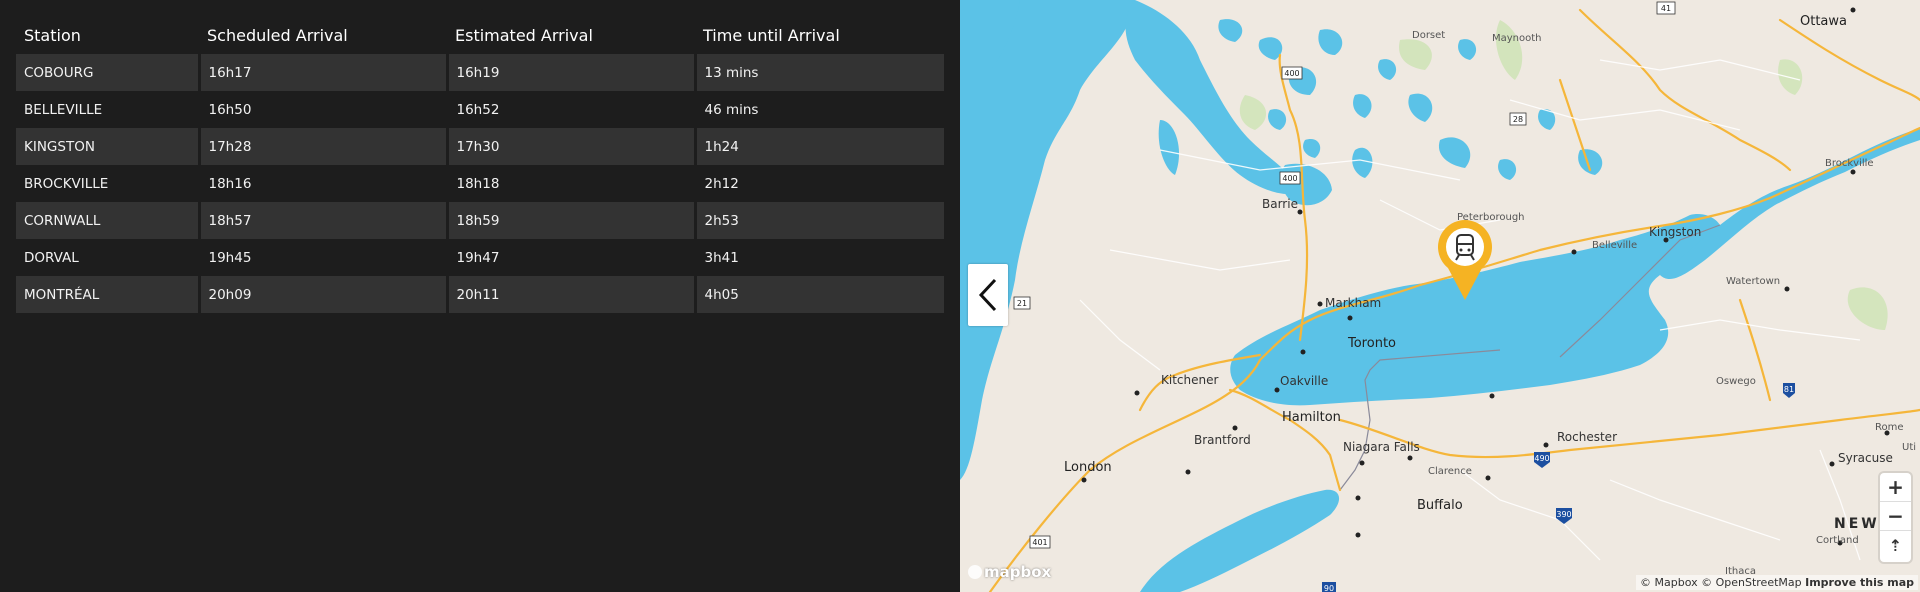  What do you see at coordinates (819, 109) in the screenshot?
I see `time-until-cell: 46 mins` at bounding box center [819, 109].